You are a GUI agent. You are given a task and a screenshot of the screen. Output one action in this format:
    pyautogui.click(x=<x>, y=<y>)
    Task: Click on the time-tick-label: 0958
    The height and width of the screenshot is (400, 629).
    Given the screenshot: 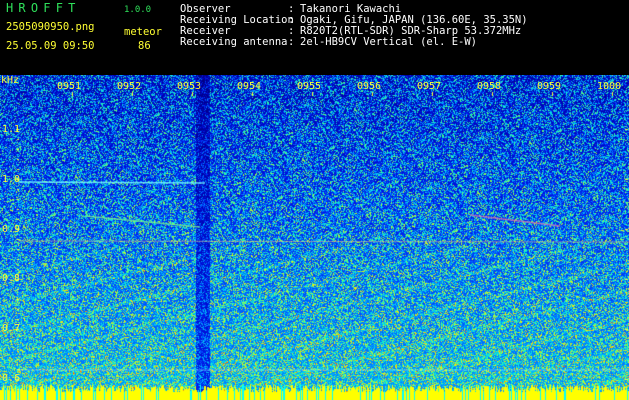 What is the action you would take?
    pyautogui.click(x=489, y=86)
    